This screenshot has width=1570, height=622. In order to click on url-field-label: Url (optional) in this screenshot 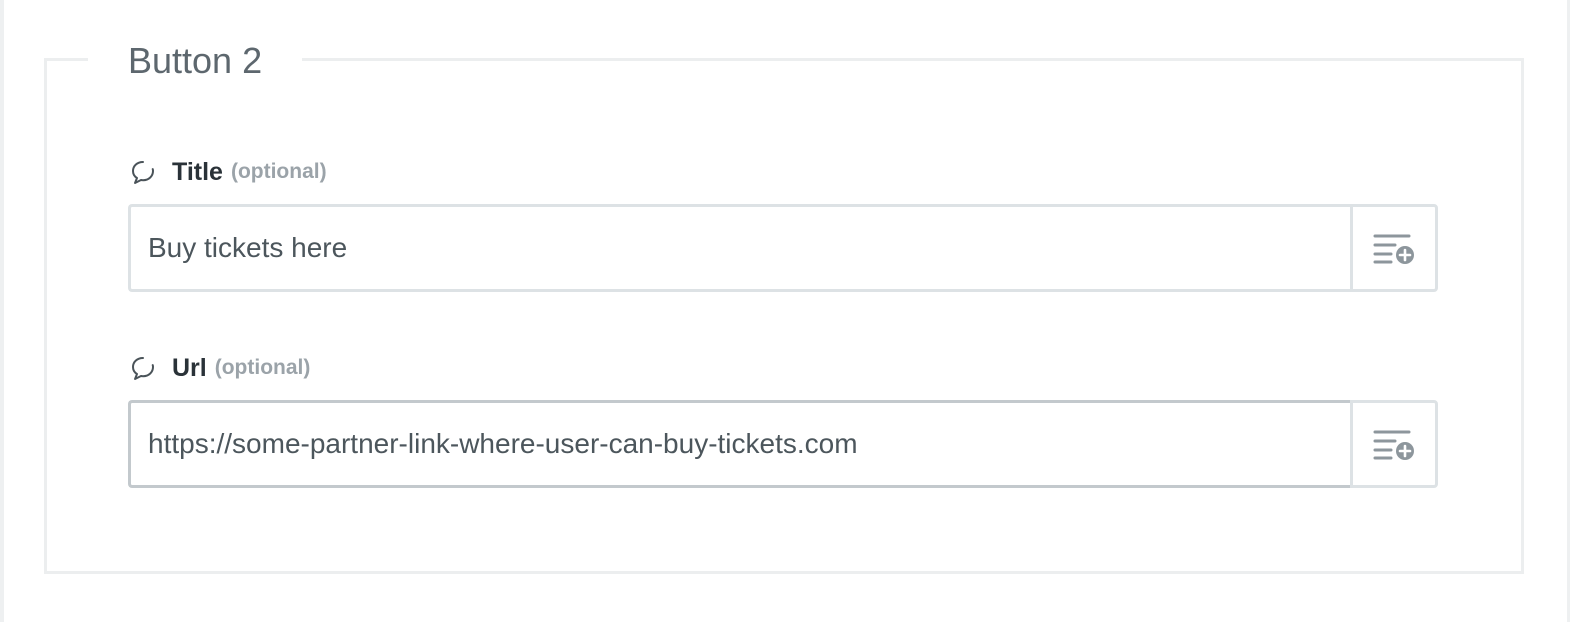, I will do `click(220, 368)`.